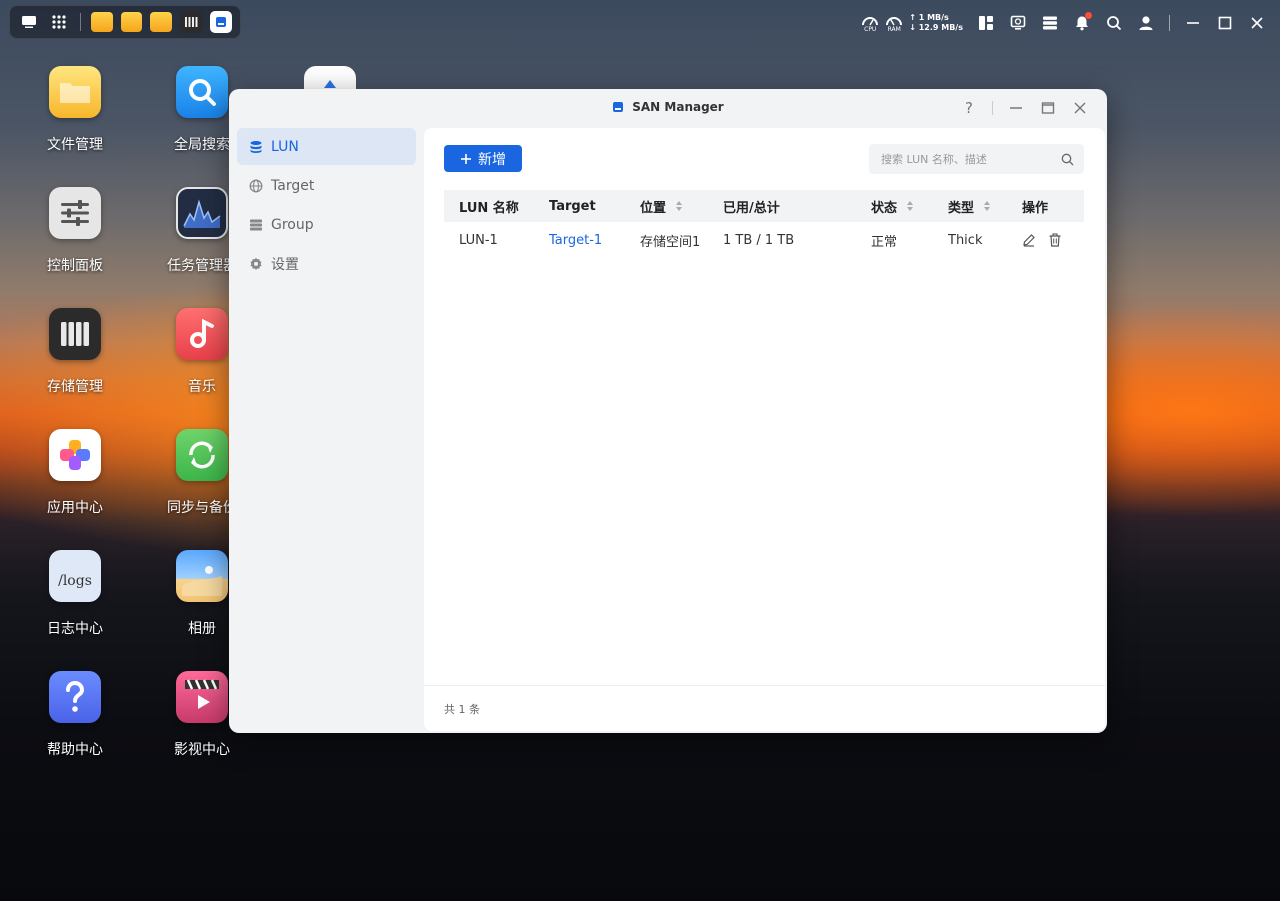 The image size is (1280, 901). What do you see at coordinates (894, 23) in the screenshot?
I see `ram-gauge: RAM` at bounding box center [894, 23].